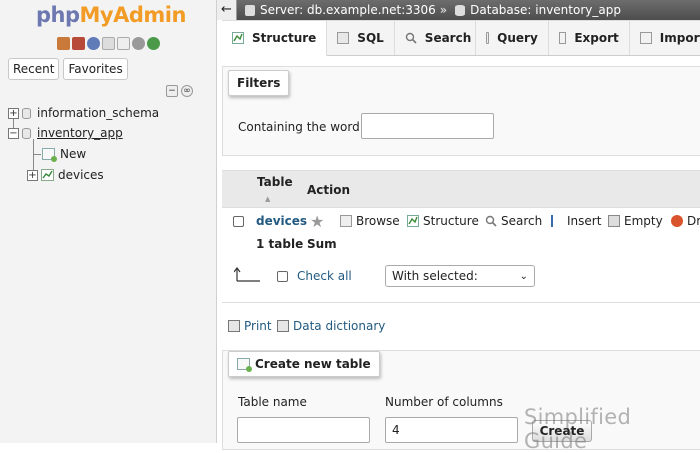 The height and width of the screenshot is (453, 700). Describe the element at coordinates (34, 69) in the screenshot. I see `recent-button: Recent` at that location.